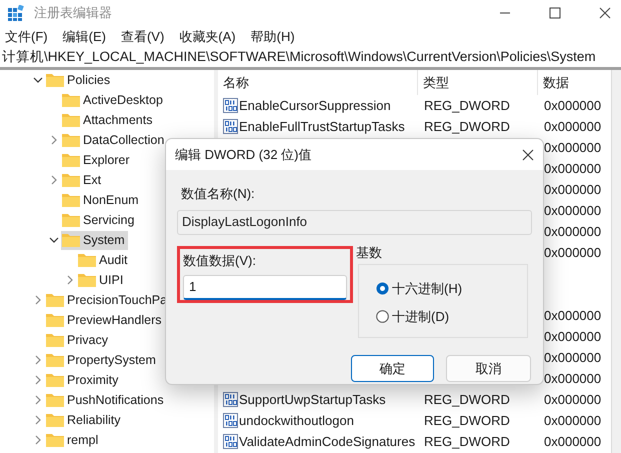 This screenshot has width=621, height=453. Describe the element at coordinates (83, 380) in the screenshot. I see `tree-item: Proximity` at that location.